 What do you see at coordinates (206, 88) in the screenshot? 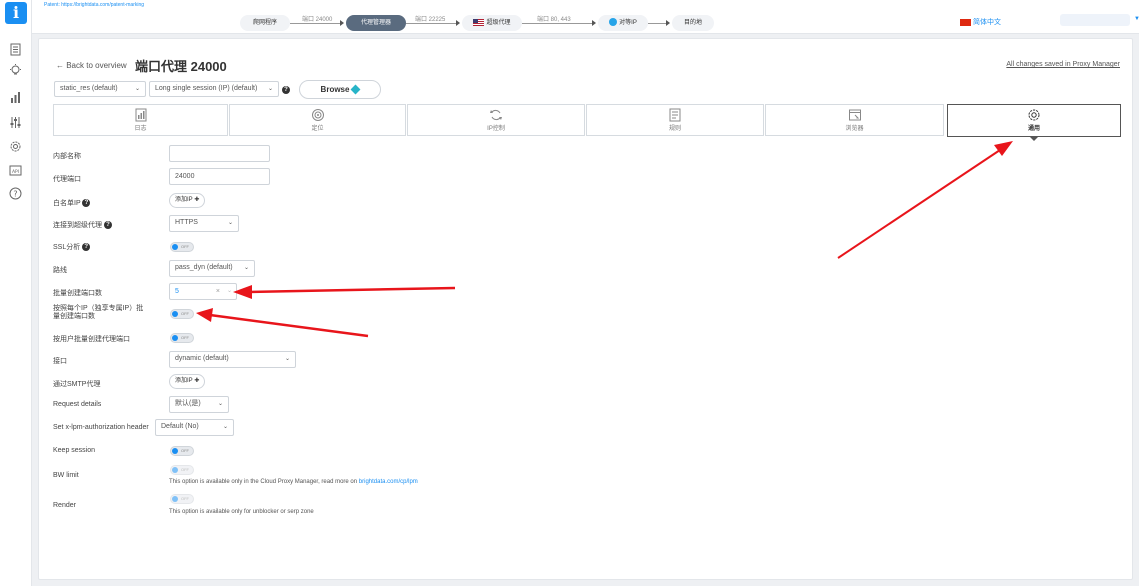
I see `session-select-value: Long single session (IP) (default)` at bounding box center [206, 88].